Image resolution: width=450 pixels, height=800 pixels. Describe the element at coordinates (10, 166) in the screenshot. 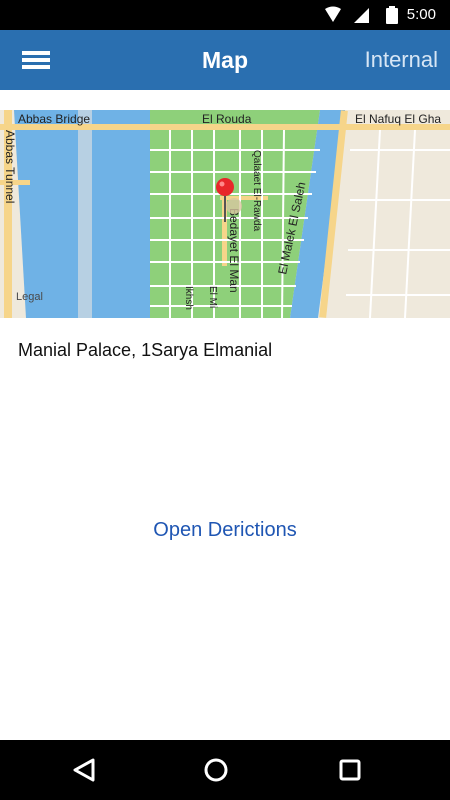

I see `map-label-abbas-tunnel: Abbas Tunnel` at that location.